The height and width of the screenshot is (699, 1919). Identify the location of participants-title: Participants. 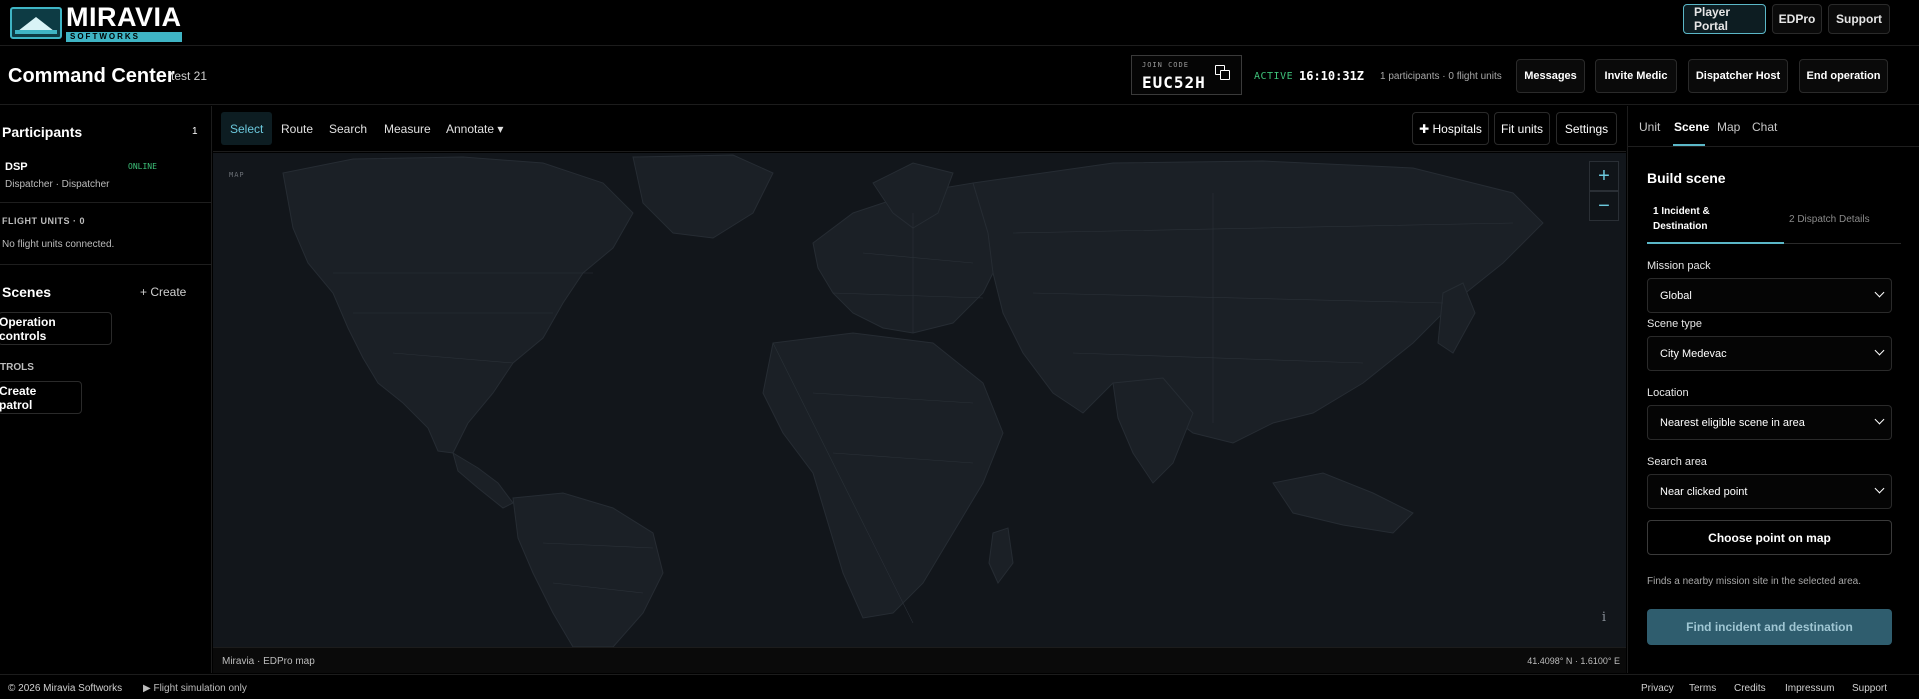
(42, 132).